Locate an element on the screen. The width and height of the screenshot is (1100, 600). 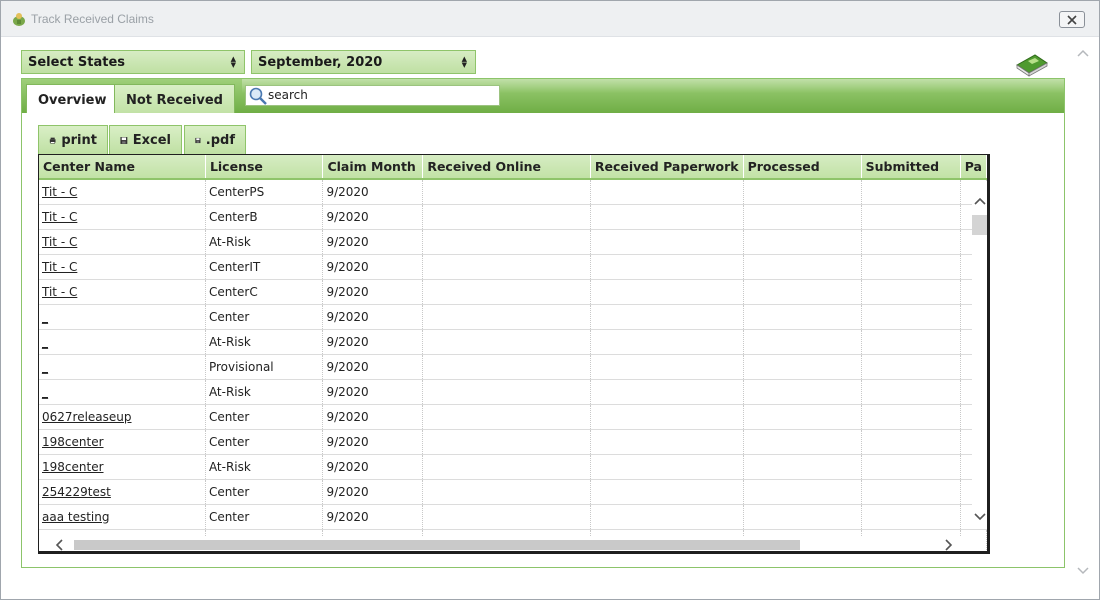
column-header: Pa is located at coordinates (973, 167).